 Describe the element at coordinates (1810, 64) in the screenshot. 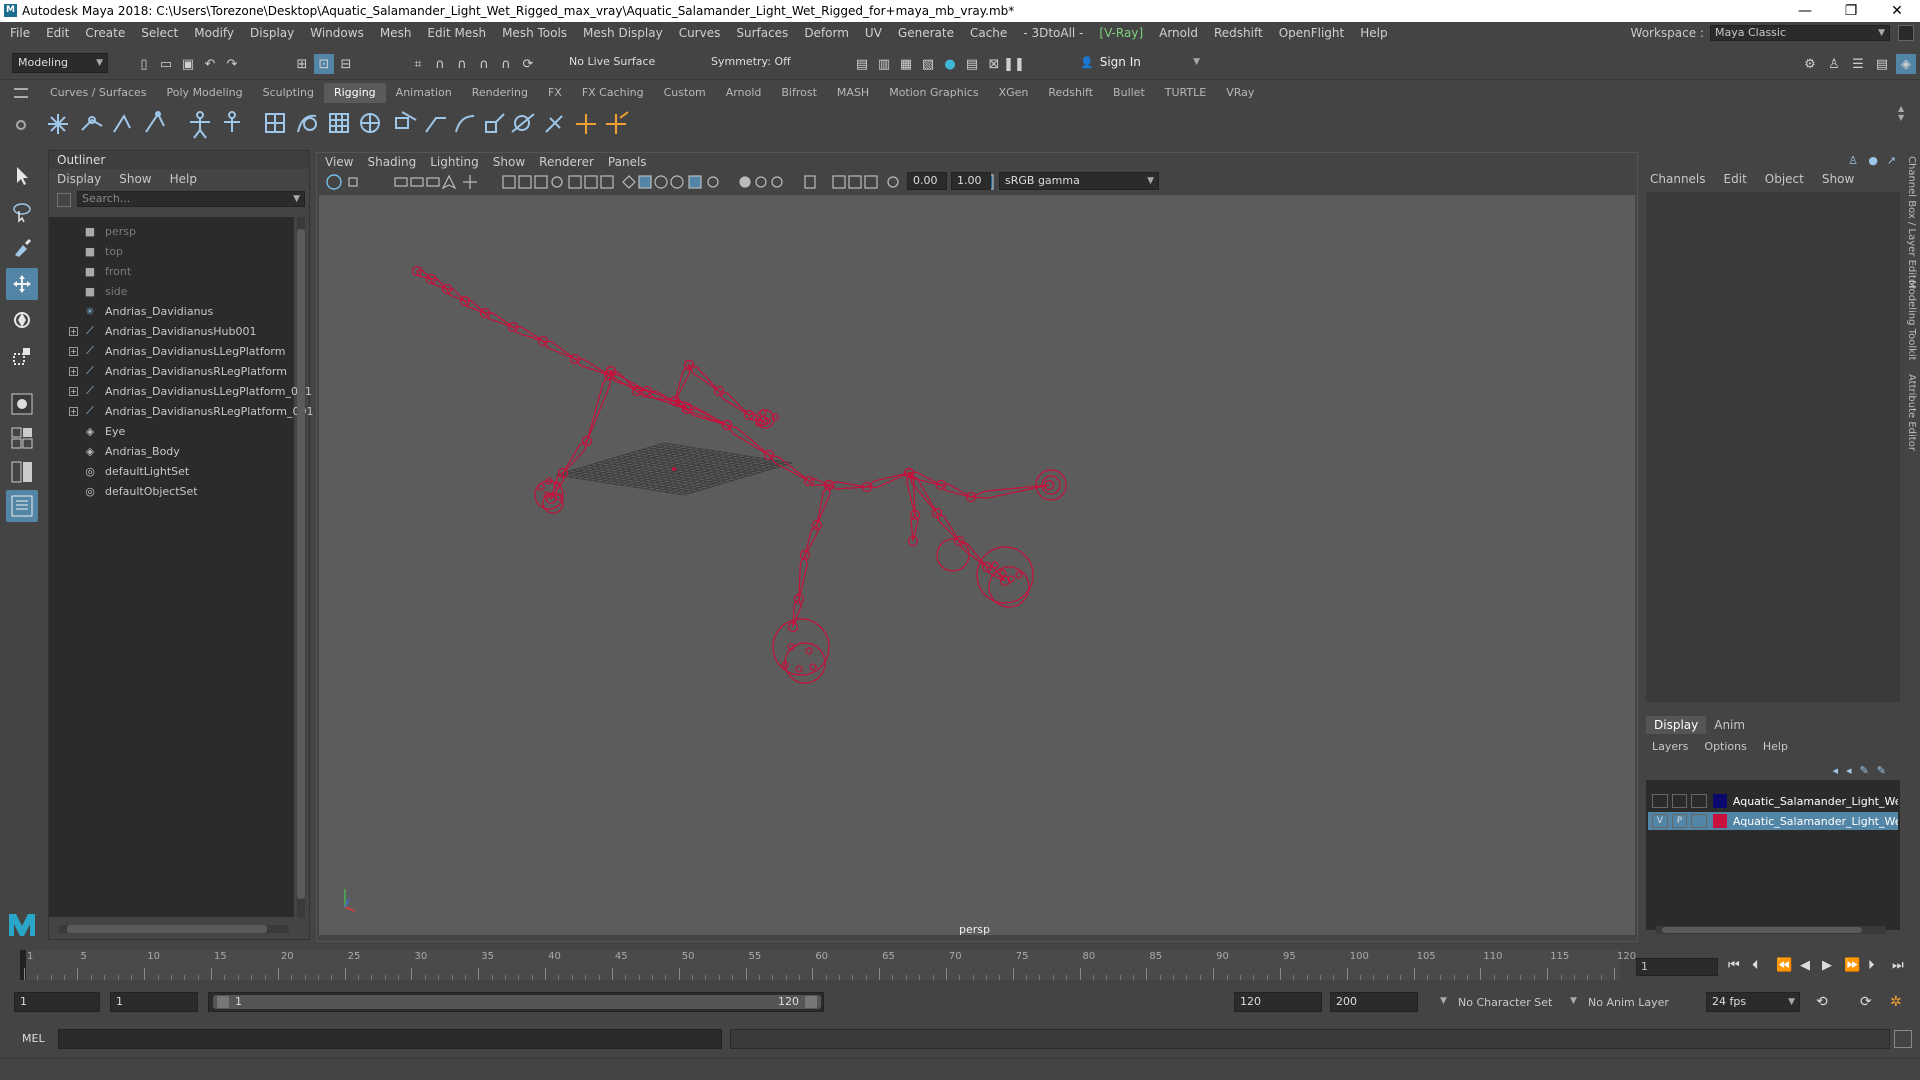

I see `modeling-toolkit-icon: ⚙` at that location.